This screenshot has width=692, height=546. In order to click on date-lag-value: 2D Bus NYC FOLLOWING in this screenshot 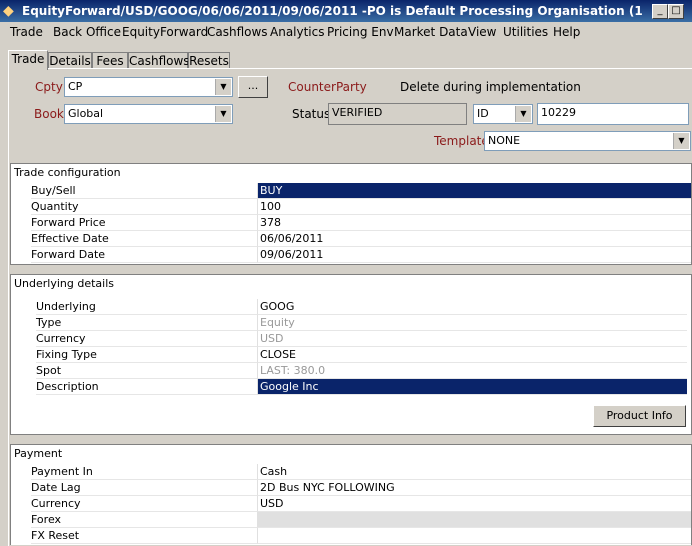, I will do `click(474, 488)`.